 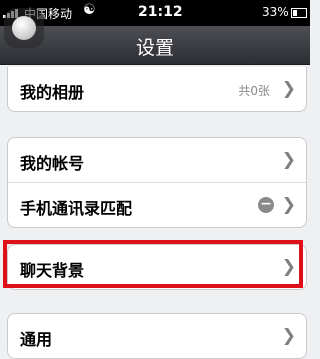 What do you see at coordinates (76, 208) in the screenshot?
I see `row-label: 手机通讯录匹配` at bounding box center [76, 208].